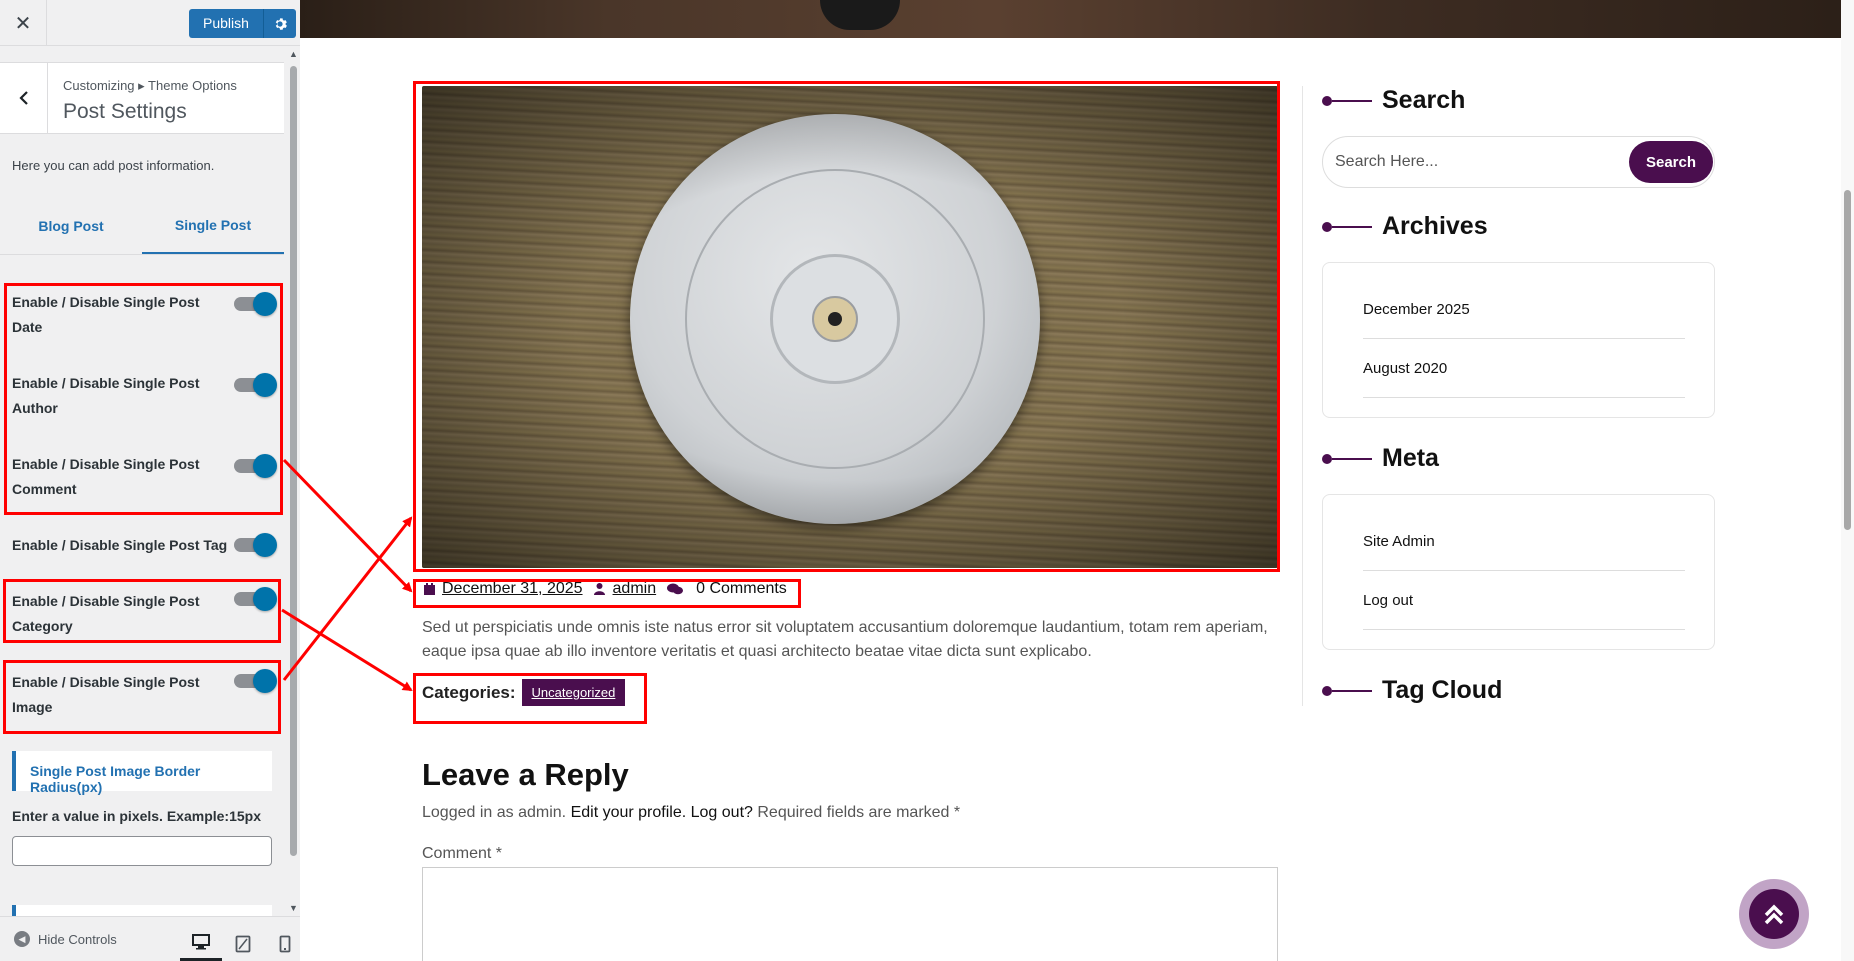  Describe the element at coordinates (853, 812) in the screenshot. I see `required-notice: Required fields are marked` at that location.